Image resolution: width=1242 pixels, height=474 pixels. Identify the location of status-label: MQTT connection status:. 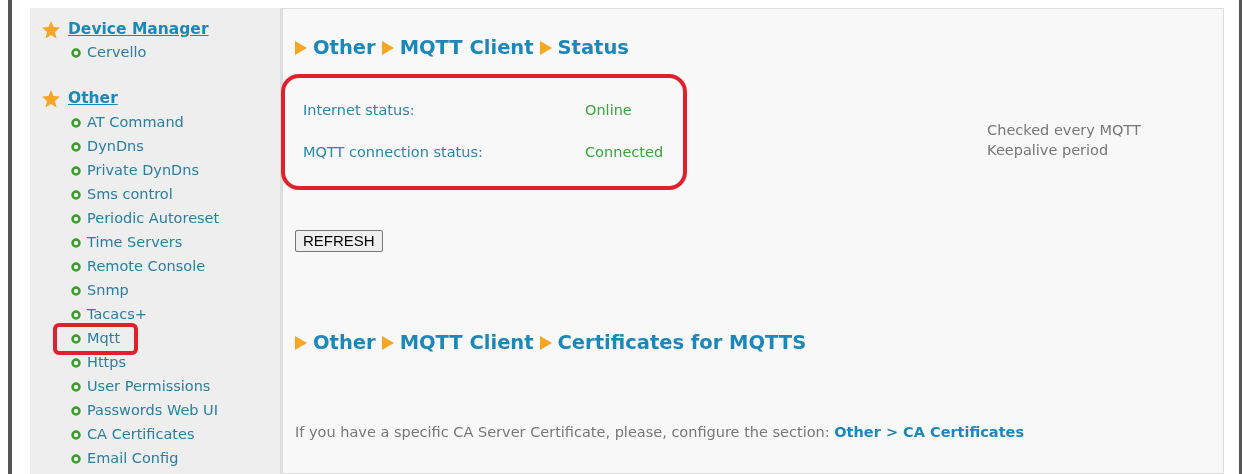
(393, 153).